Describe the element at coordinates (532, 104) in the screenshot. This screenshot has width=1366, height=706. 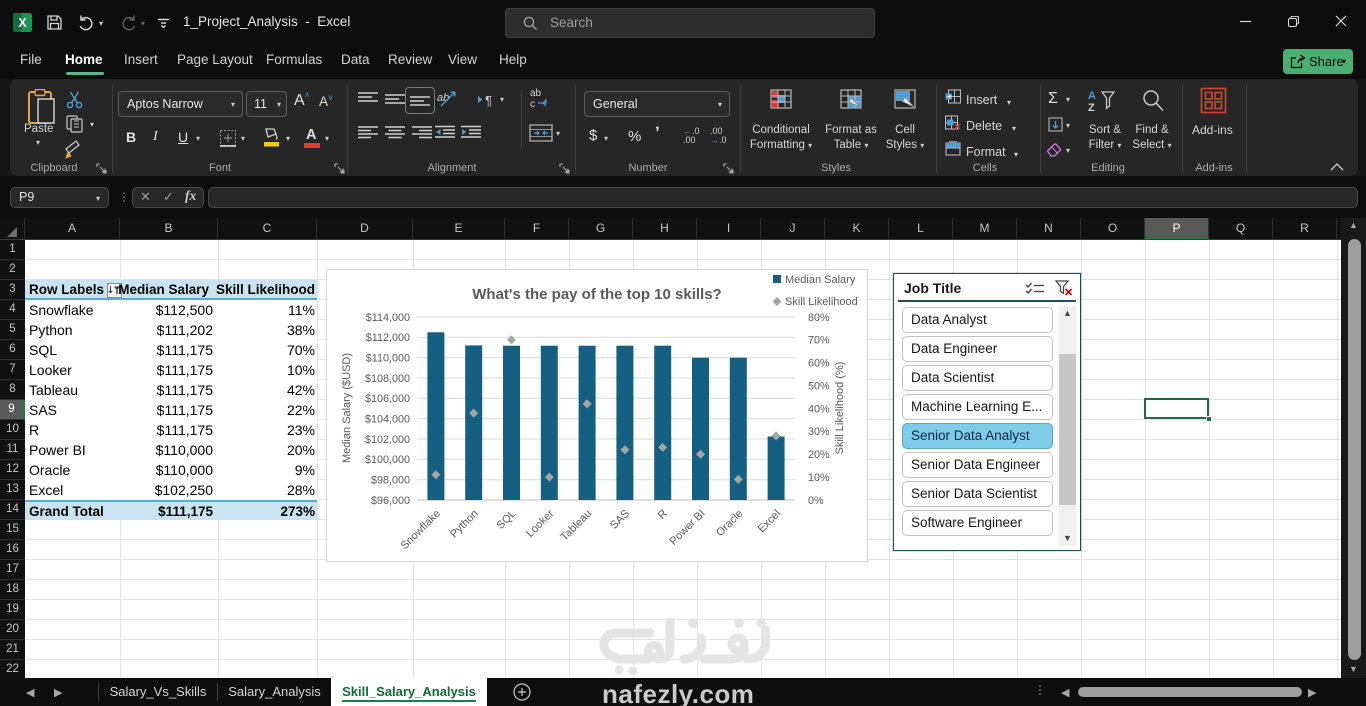
I see `svg-text: c` at that location.